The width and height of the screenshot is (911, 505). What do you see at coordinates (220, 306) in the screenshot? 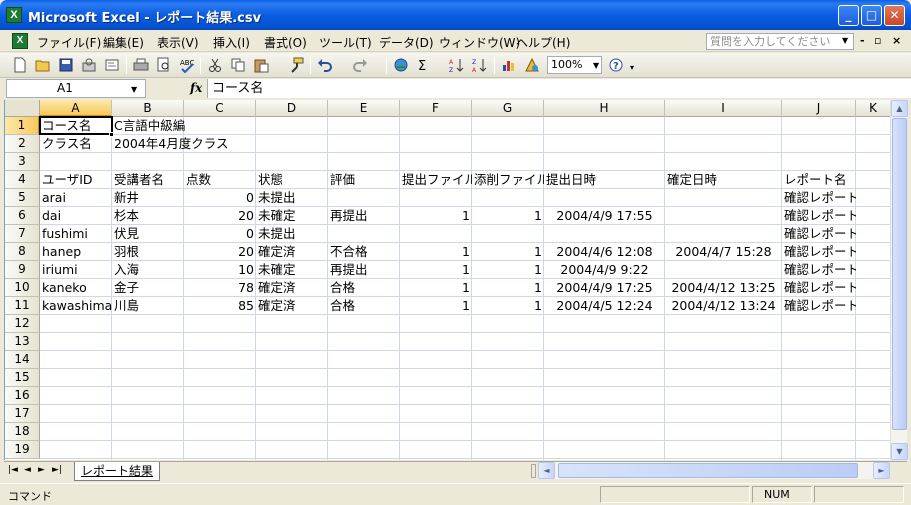
I see `cell: 85` at bounding box center [220, 306].